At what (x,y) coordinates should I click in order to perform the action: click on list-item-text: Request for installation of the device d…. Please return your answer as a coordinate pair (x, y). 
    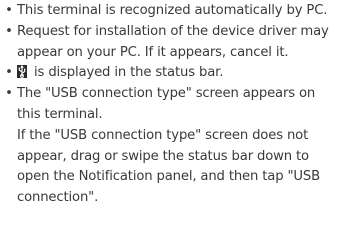
    Looking at the image, I should click on (173, 41).